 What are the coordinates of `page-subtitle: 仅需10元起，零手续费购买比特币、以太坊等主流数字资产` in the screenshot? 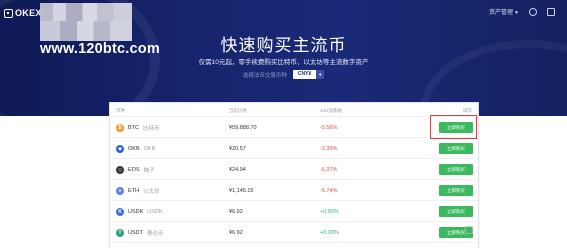 It's located at (283, 62).